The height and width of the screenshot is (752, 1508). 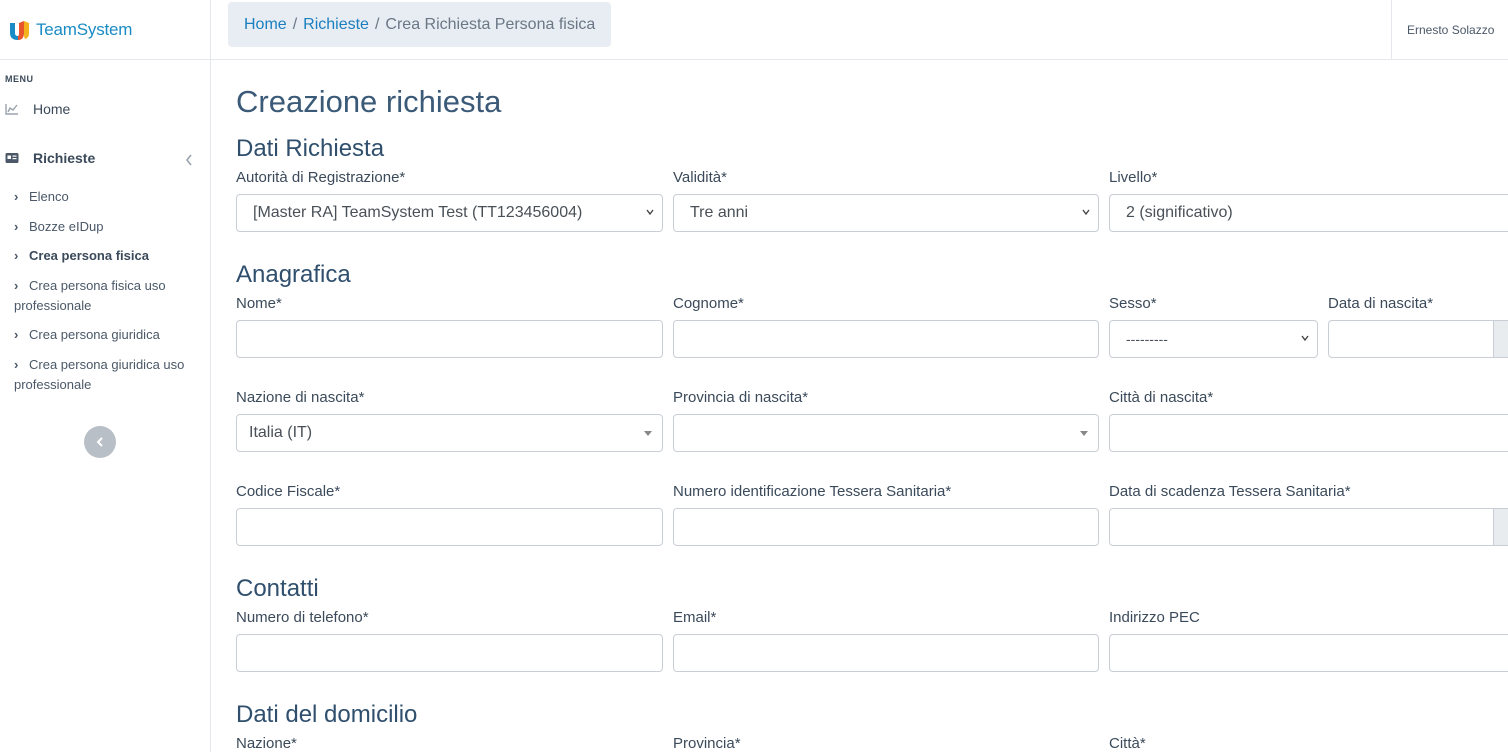 I want to click on nazione-nascita-select: Italia (IT), so click(x=449, y=433).